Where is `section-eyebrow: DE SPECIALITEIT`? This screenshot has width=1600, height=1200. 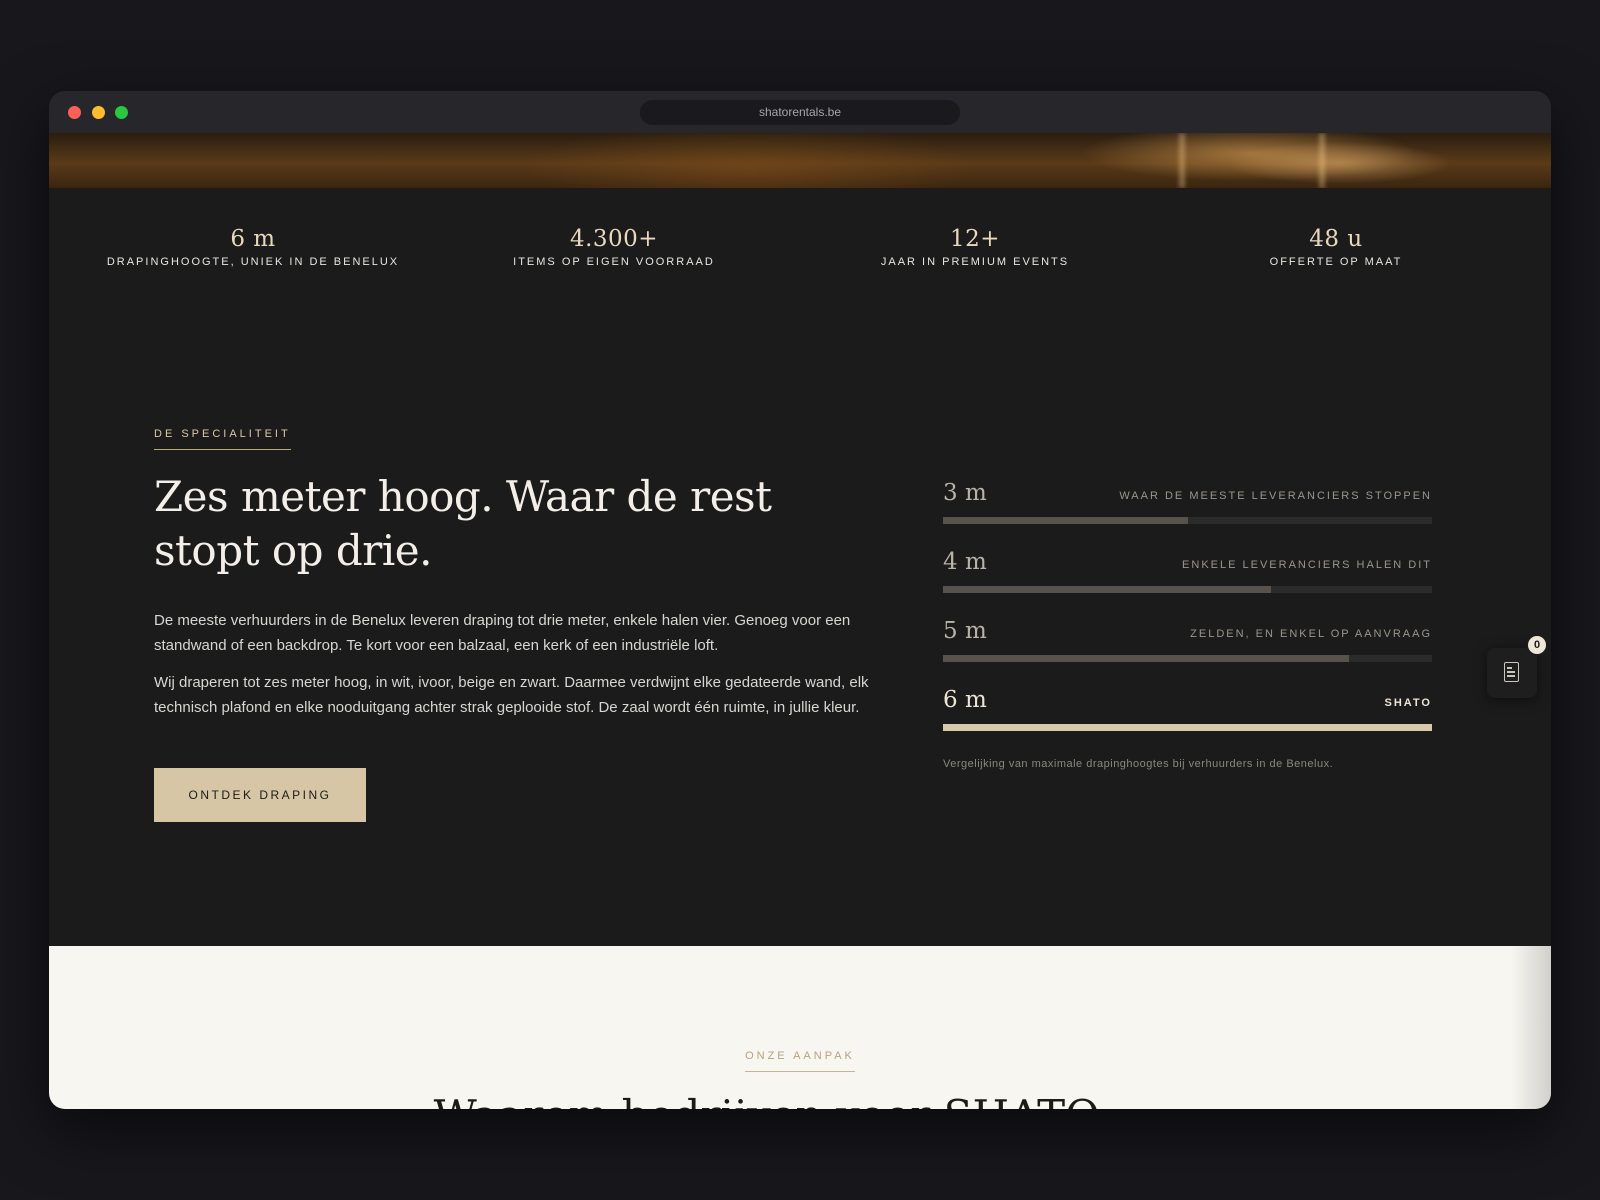
section-eyebrow: DE SPECIALITEIT is located at coordinates (222, 439).